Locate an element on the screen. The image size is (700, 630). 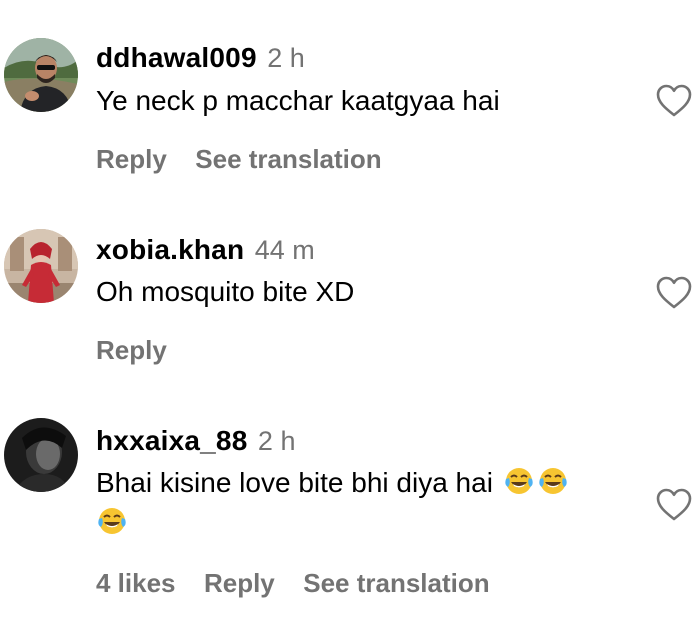
likes-count-button: 4 likes is located at coordinates (136, 583).